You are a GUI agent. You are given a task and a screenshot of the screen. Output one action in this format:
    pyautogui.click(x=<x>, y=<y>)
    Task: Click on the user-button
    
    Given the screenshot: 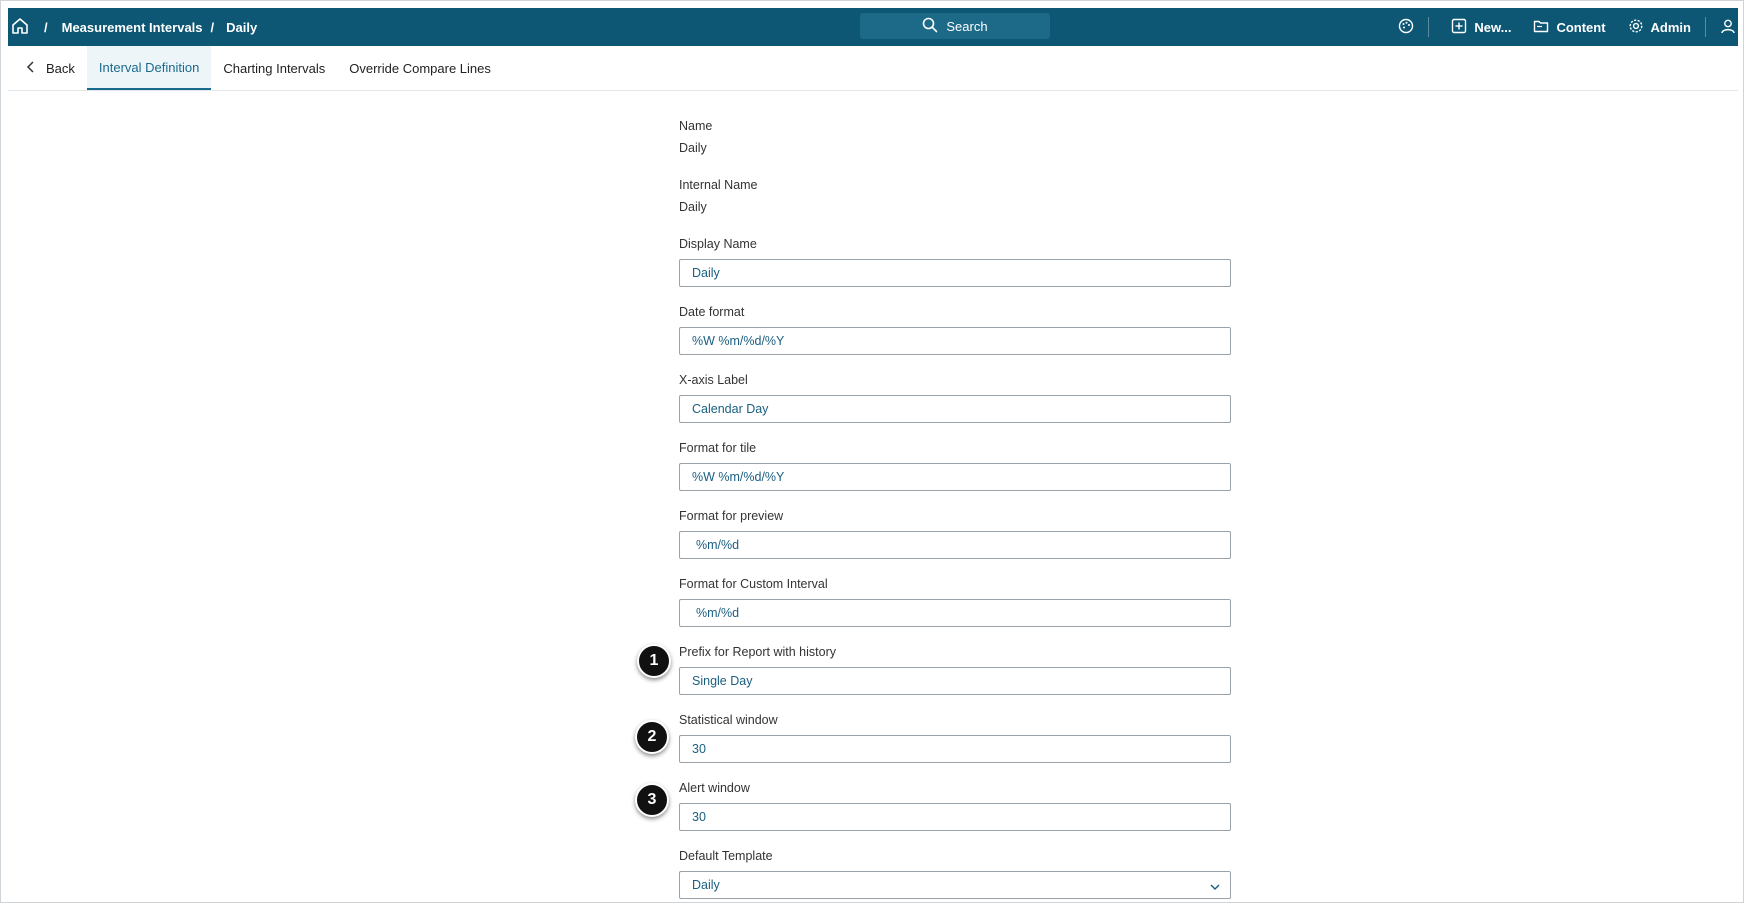 What is the action you would take?
    pyautogui.click(x=1728, y=27)
    